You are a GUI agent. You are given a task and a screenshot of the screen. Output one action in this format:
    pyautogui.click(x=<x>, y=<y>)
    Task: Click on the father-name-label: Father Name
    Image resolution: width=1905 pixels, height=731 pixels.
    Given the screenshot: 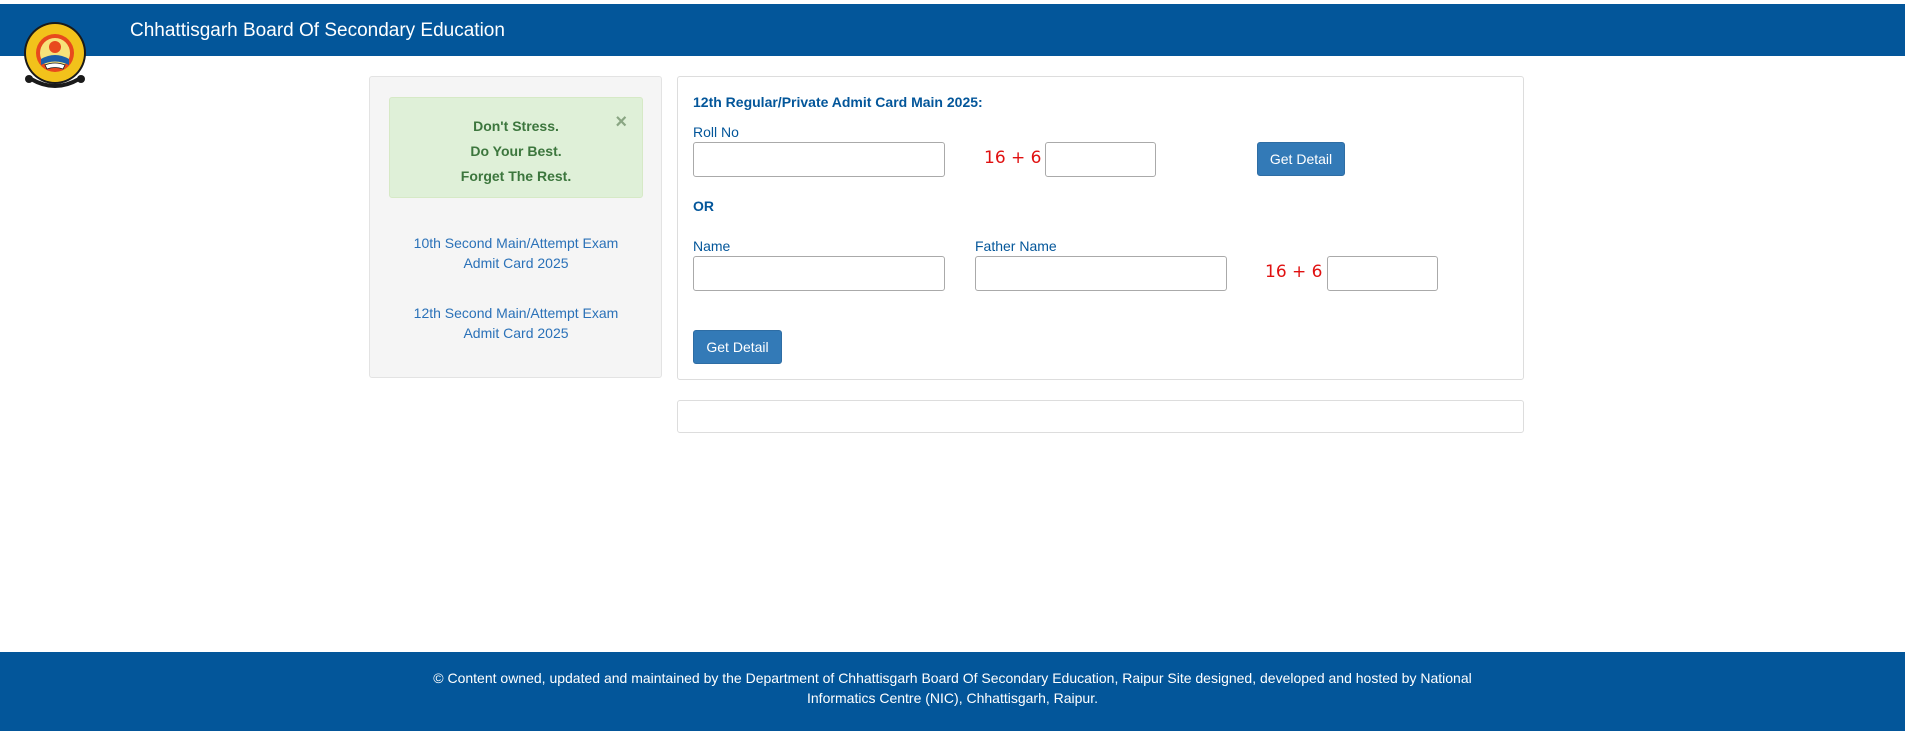 What is the action you would take?
    pyautogui.click(x=1016, y=246)
    